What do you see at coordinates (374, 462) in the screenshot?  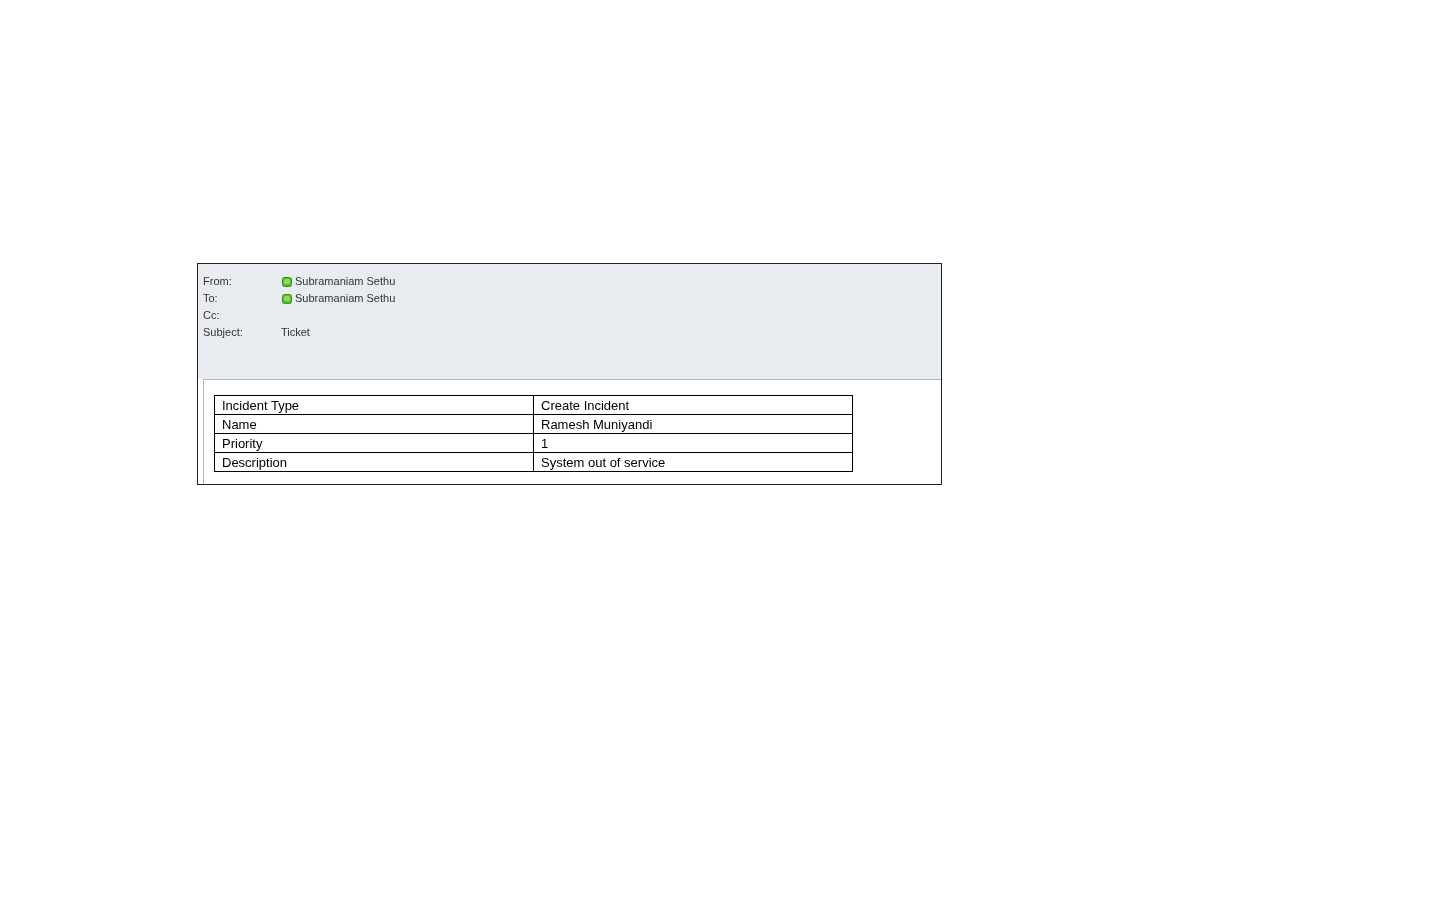 I see `table-cell: Description` at bounding box center [374, 462].